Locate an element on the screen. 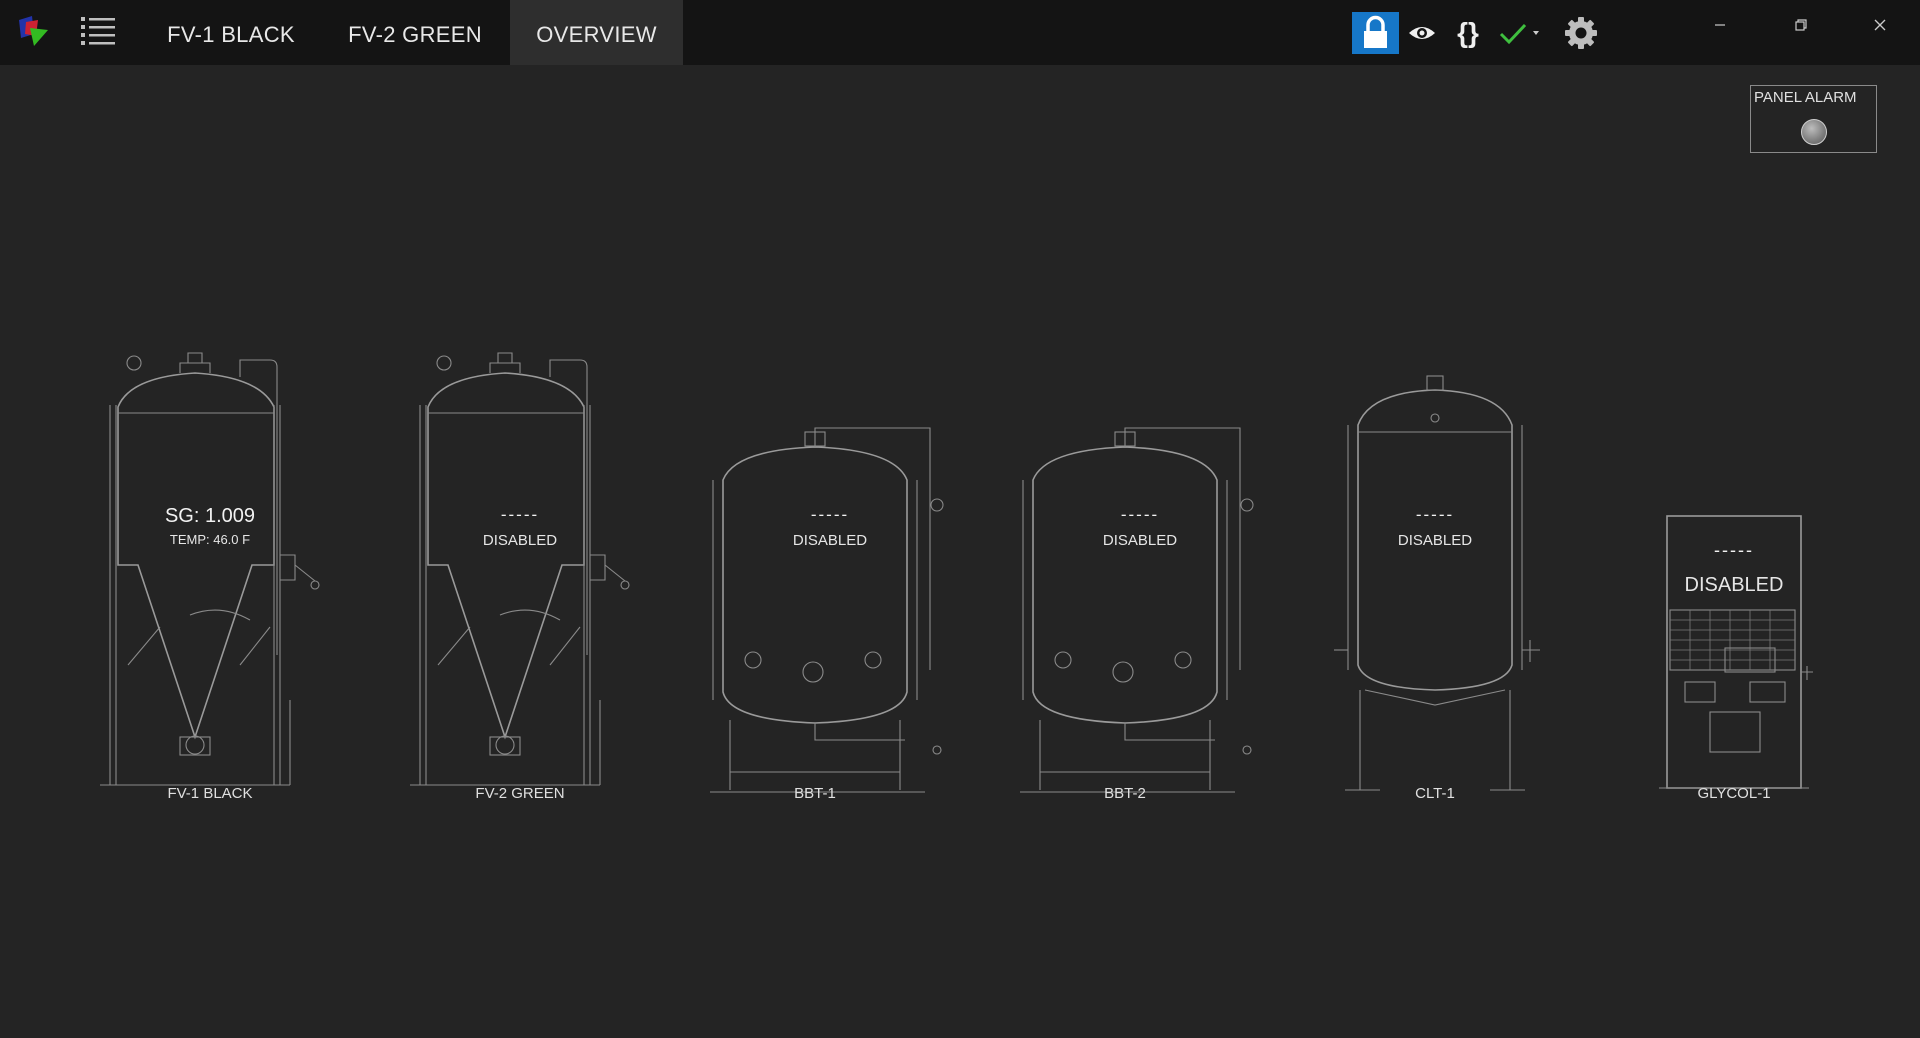  vessel-bbt-2: ----- DISABLED BBT-2 is located at coordinates (1140, 612).